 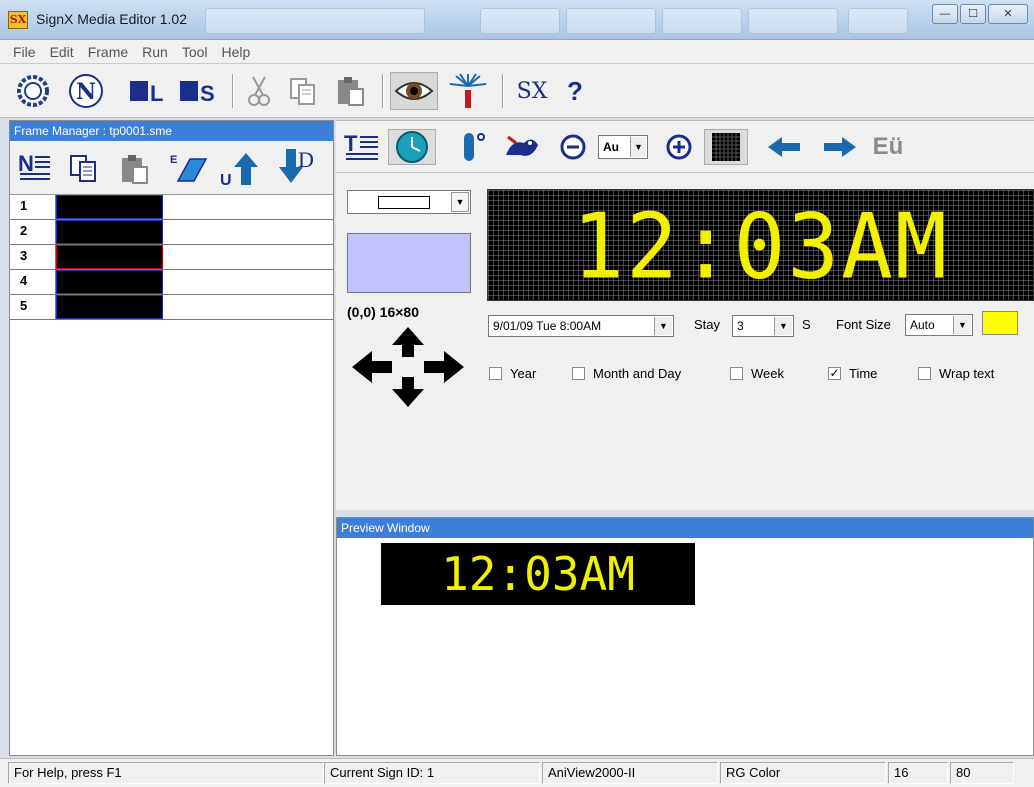 I want to click on menu-help: Help, so click(x=236, y=52).